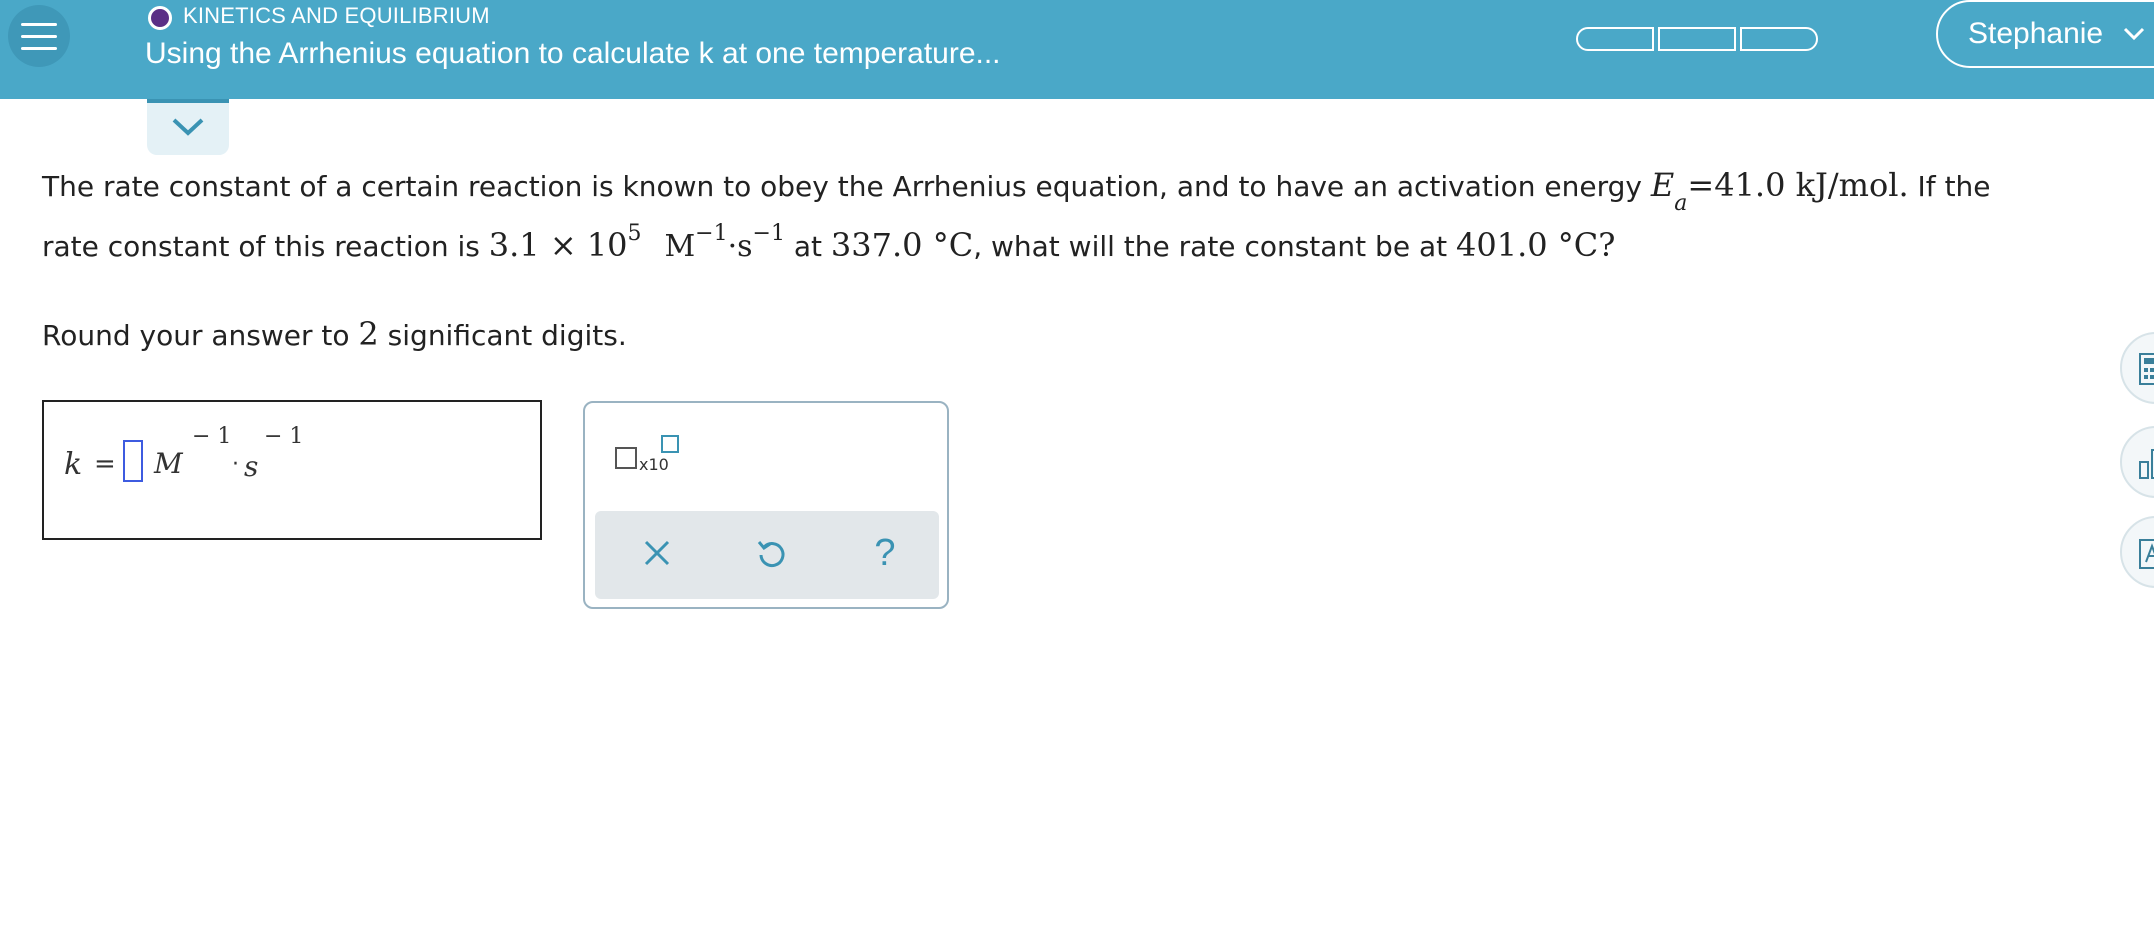  What do you see at coordinates (284, 436) in the screenshot?
I see `answer-unit-s-exponent: − 1` at bounding box center [284, 436].